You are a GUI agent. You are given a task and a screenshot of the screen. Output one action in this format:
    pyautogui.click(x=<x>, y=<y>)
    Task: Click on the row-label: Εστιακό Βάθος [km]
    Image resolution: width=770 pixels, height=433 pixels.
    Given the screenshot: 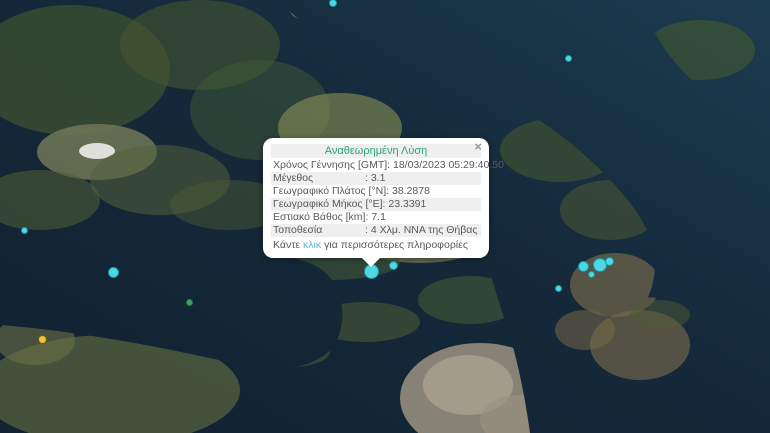 What is the action you would take?
    pyautogui.click(x=319, y=217)
    